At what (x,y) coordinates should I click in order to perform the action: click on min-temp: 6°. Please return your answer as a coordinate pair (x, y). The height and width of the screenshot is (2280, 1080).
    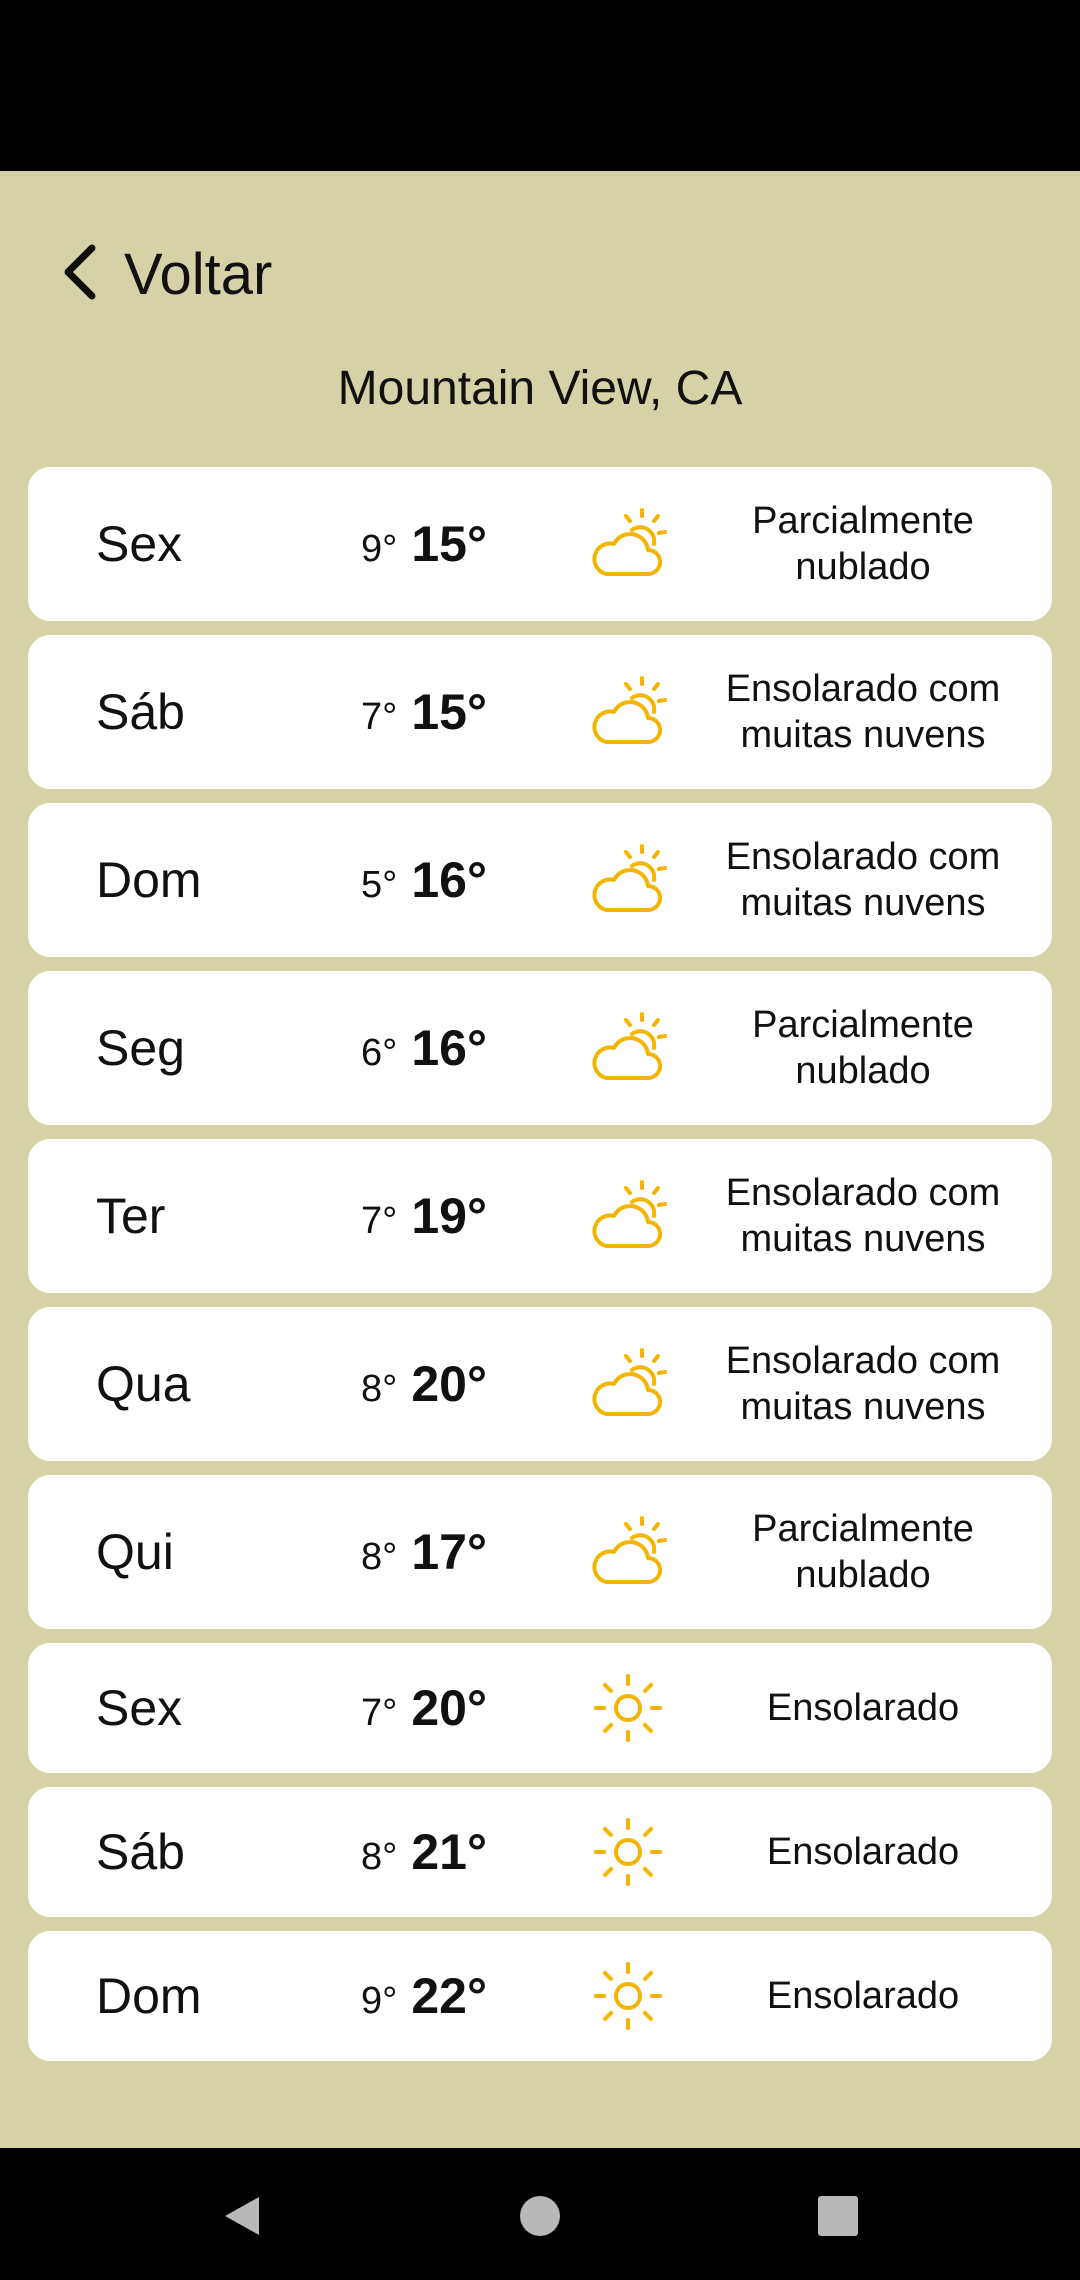
    Looking at the image, I should click on (379, 1053).